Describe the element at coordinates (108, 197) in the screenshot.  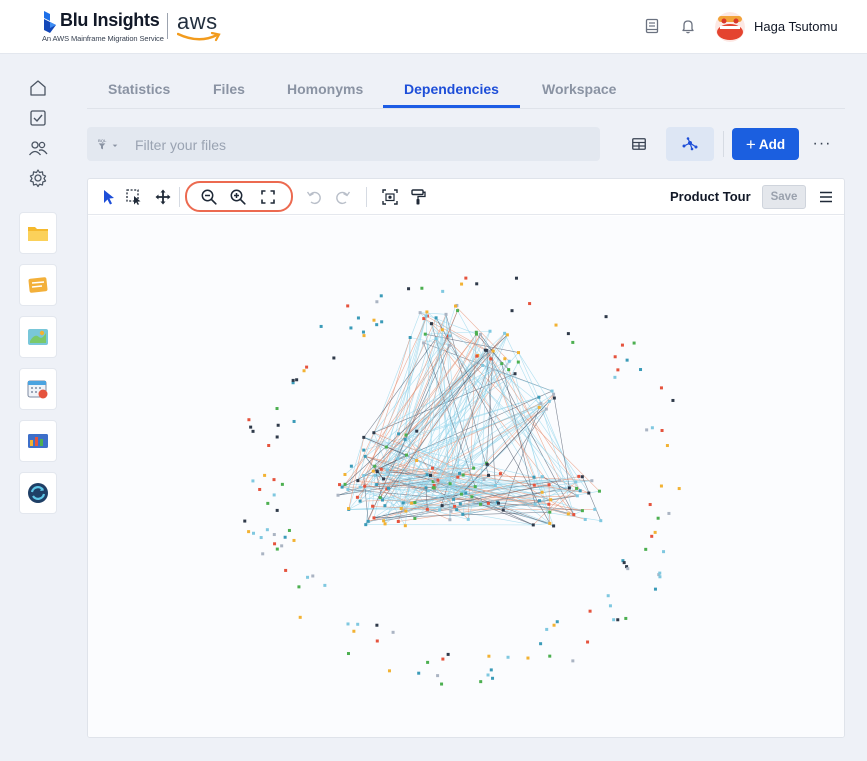
I see `select-pointer-icon` at that location.